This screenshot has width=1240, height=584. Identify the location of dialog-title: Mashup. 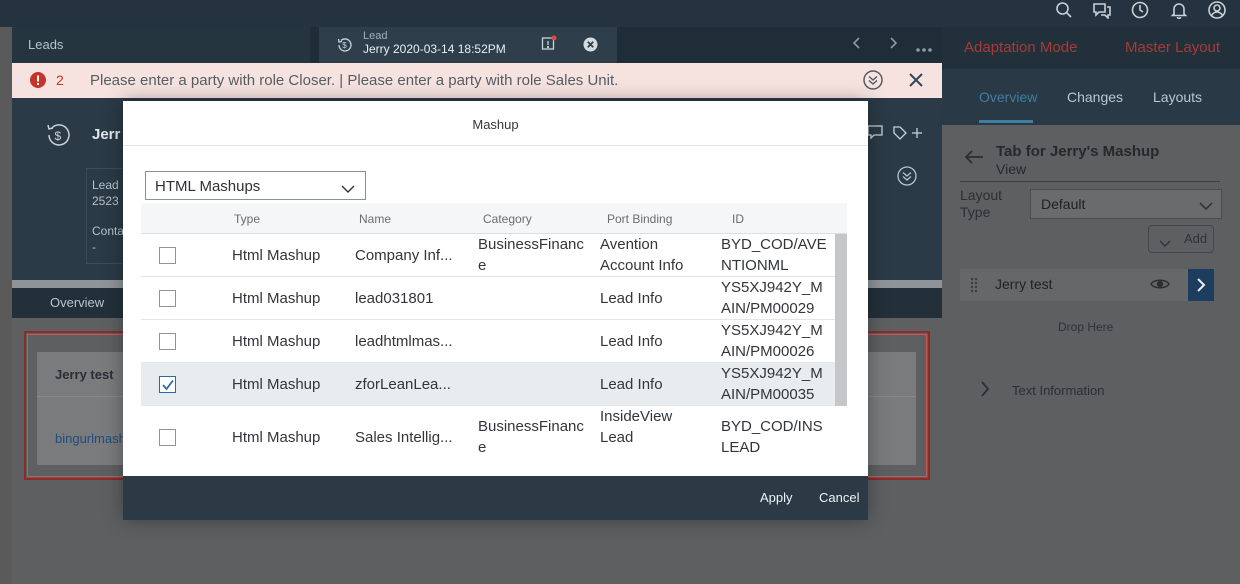
(495, 123).